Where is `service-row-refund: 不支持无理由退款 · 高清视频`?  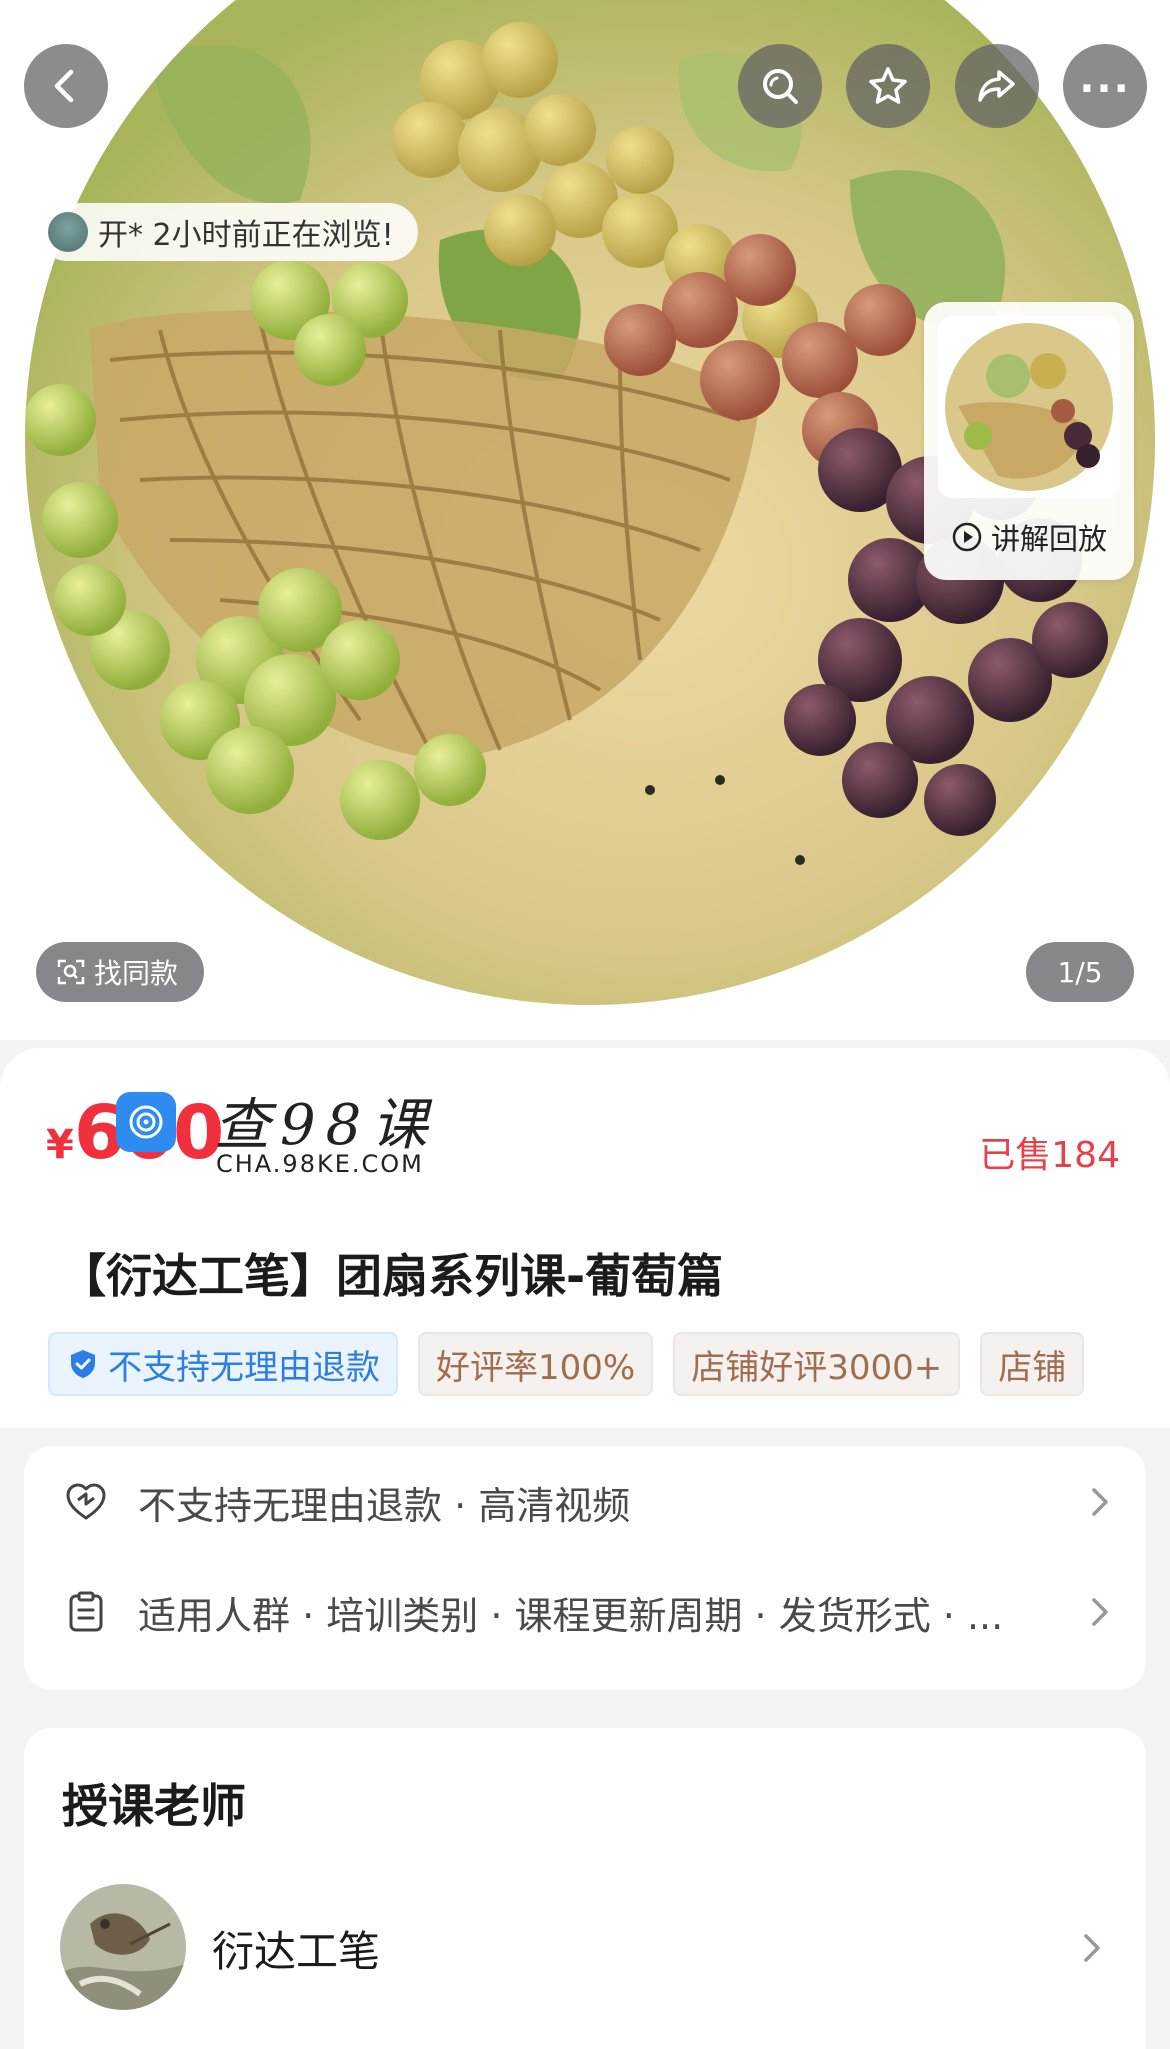
service-row-refund: 不支持无理由退款 · 高清视频 is located at coordinates (589, 1502).